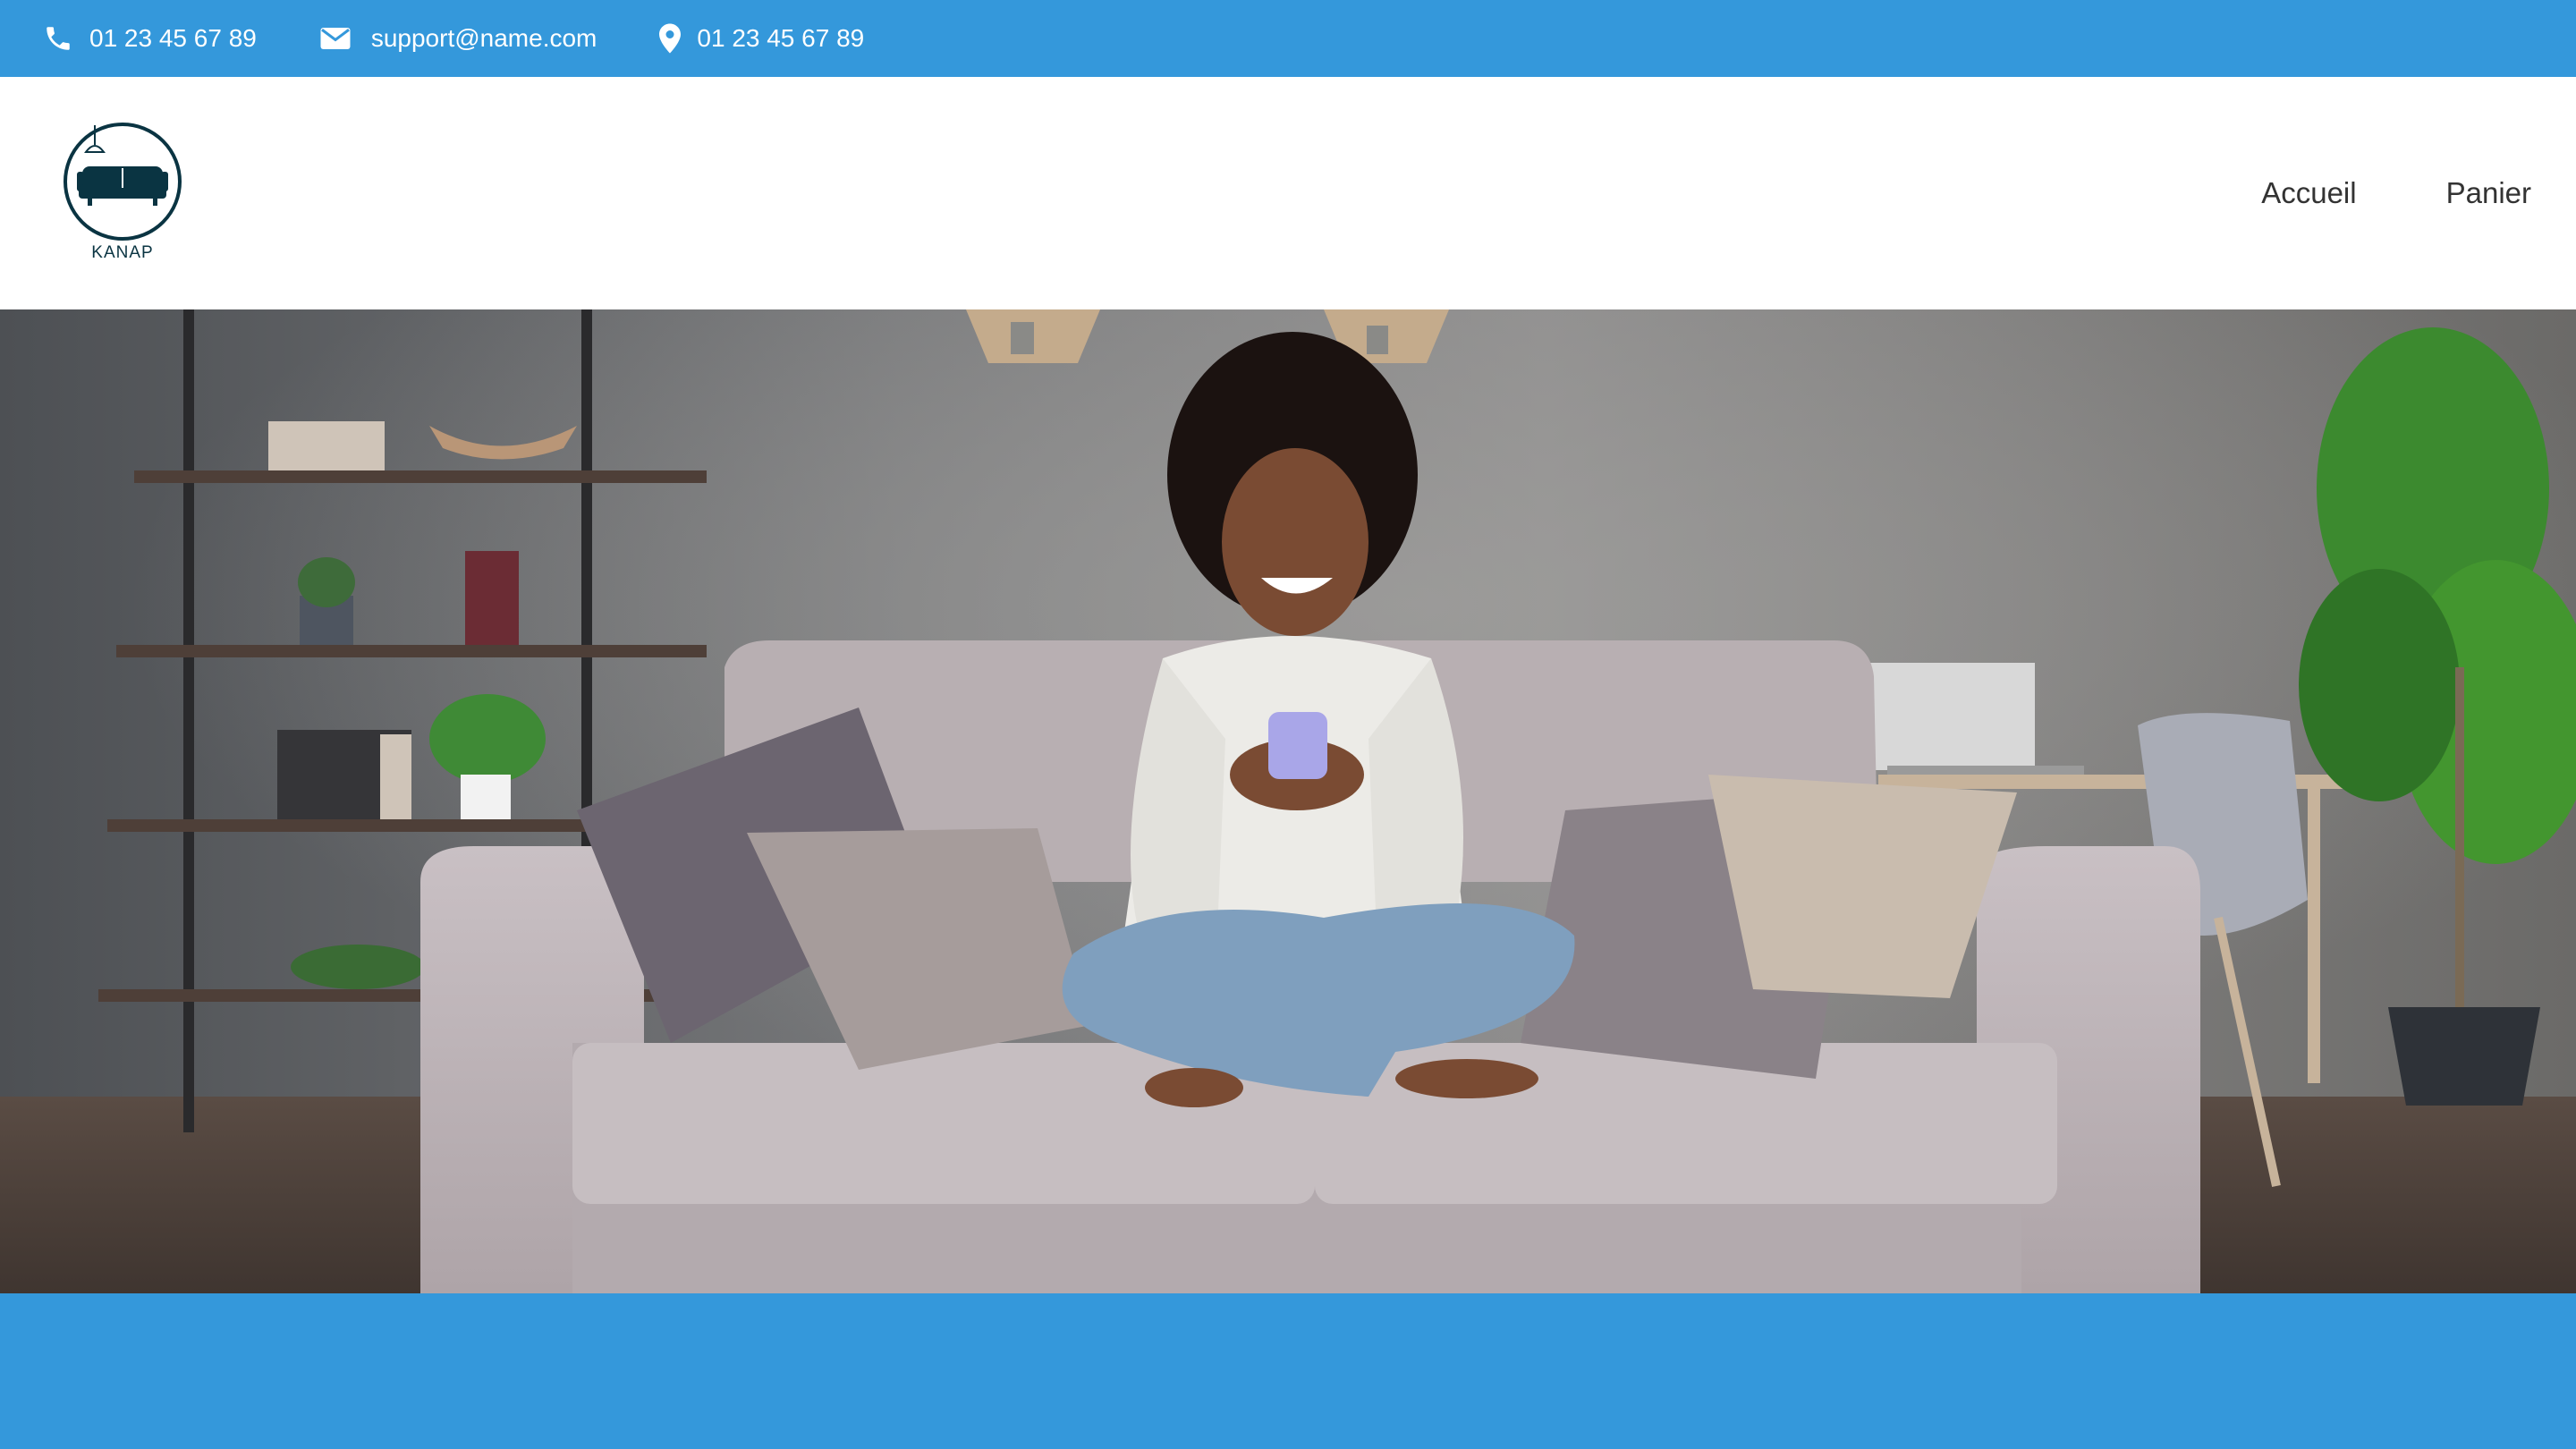 The height and width of the screenshot is (1449, 2576). Describe the element at coordinates (58, 38) in the screenshot. I see `phone-icon` at that location.